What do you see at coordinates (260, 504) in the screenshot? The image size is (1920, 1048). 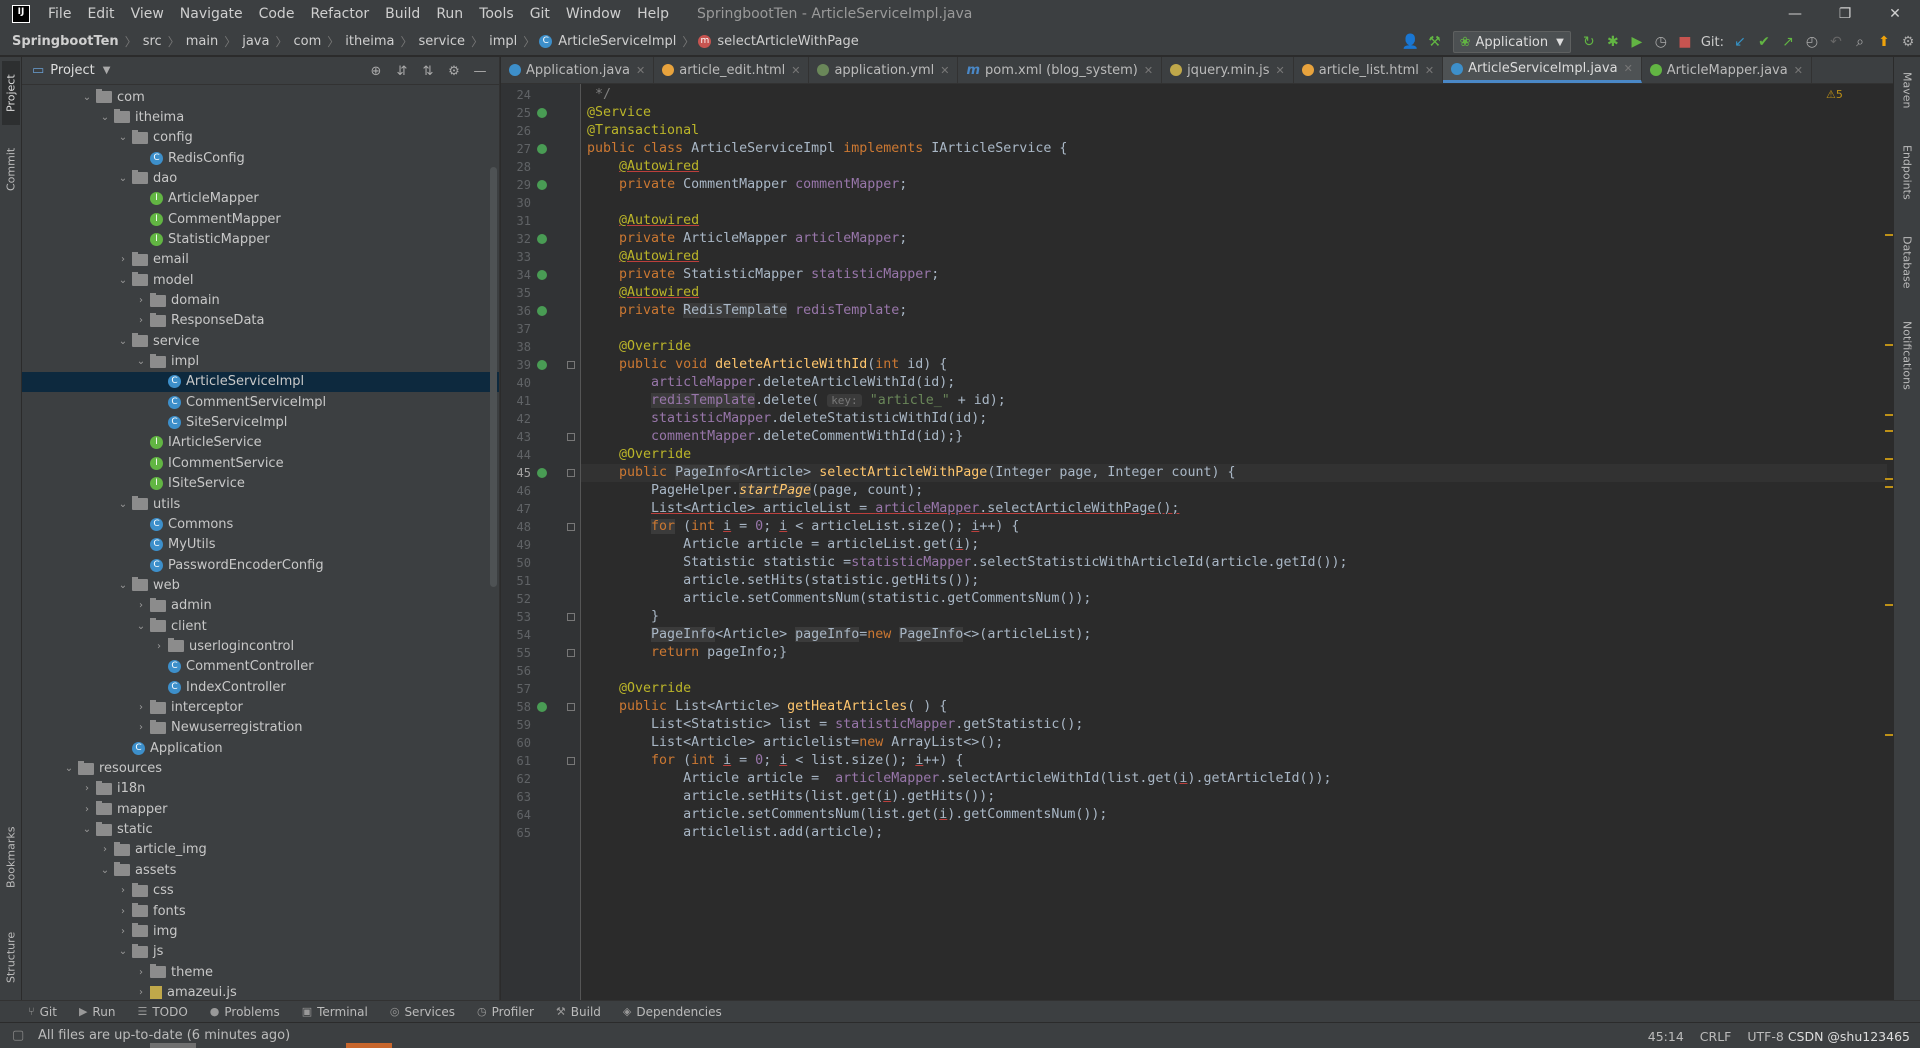 I see `tree-item: ⌄ utils` at bounding box center [260, 504].